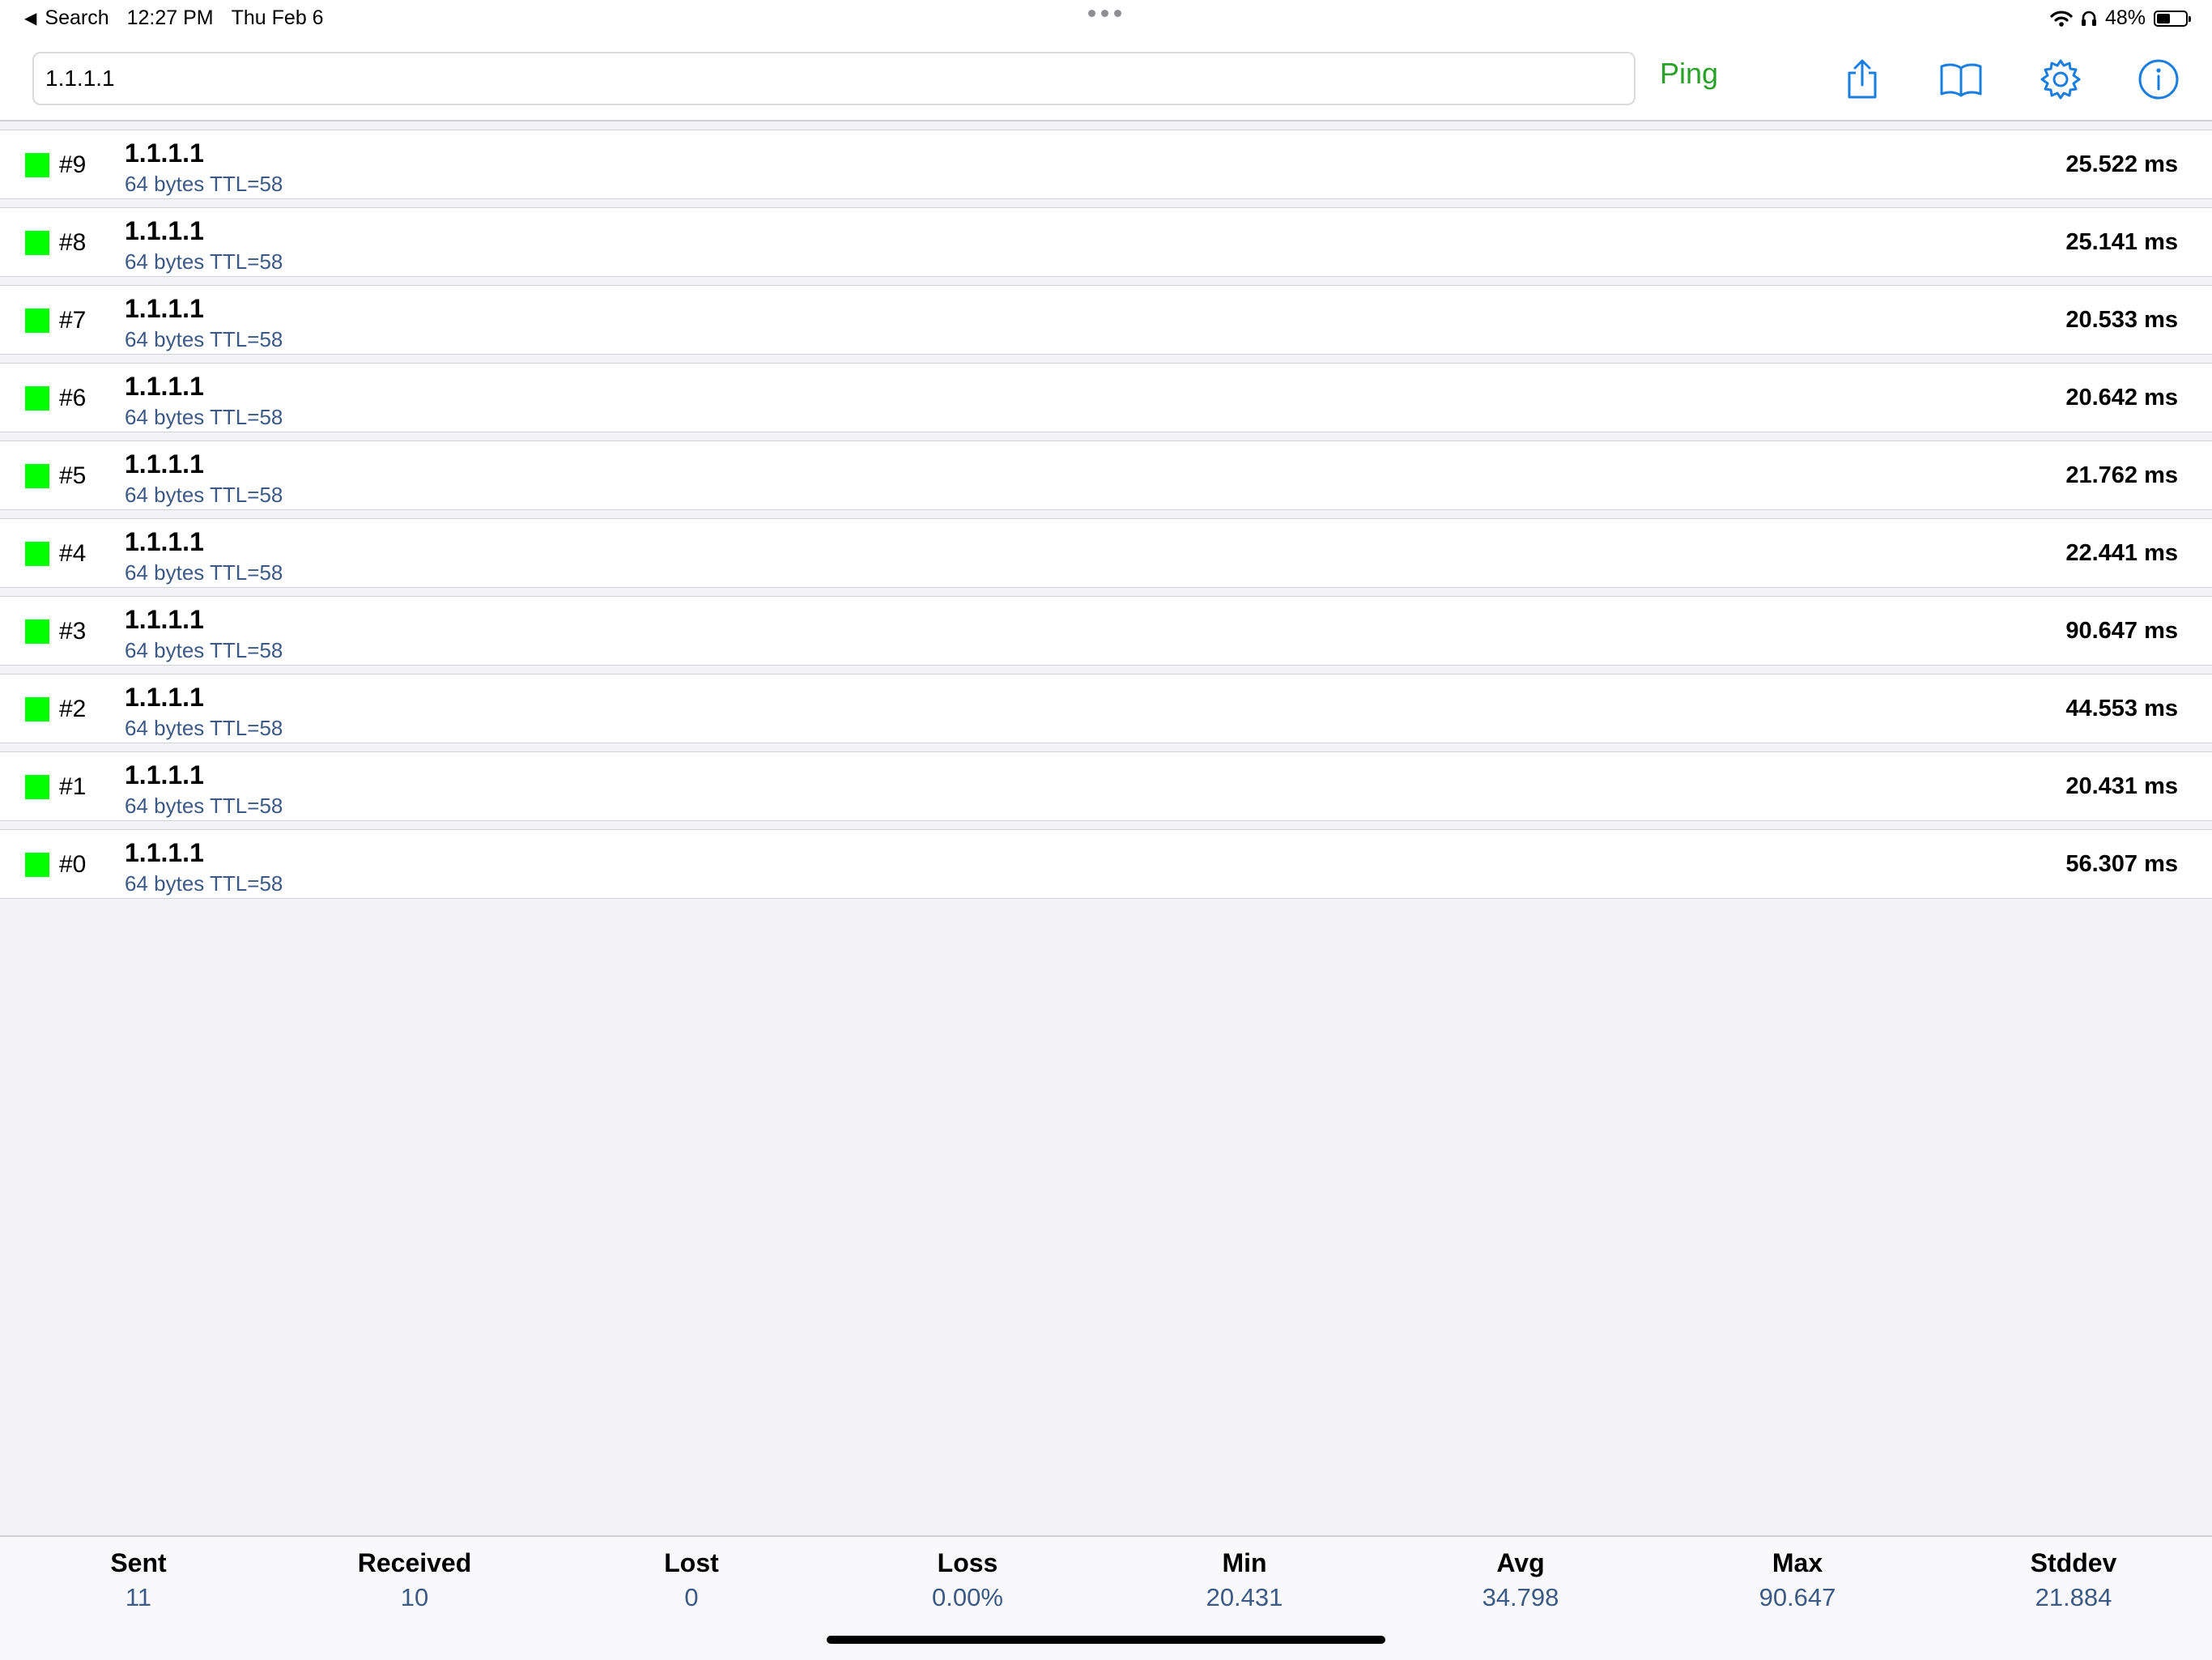 Image resolution: width=2212 pixels, height=1660 pixels. What do you see at coordinates (30, 18) in the screenshot?
I see `back-arrow-icon: ◀` at bounding box center [30, 18].